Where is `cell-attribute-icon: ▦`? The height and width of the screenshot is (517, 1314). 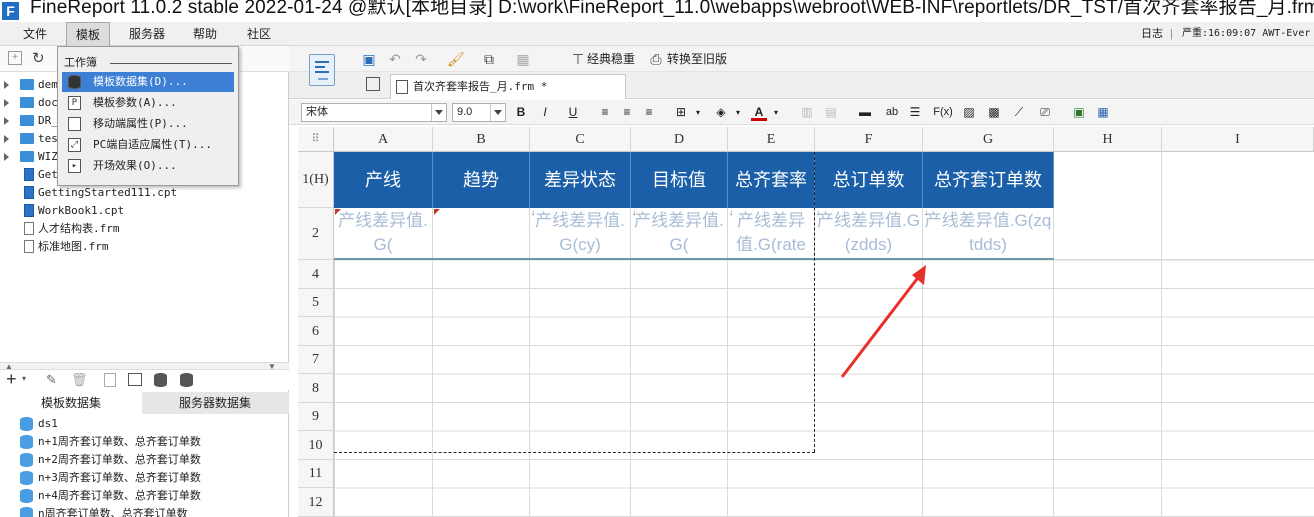
cell-attribute-icon: ▦ is located at coordinates (1103, 112).